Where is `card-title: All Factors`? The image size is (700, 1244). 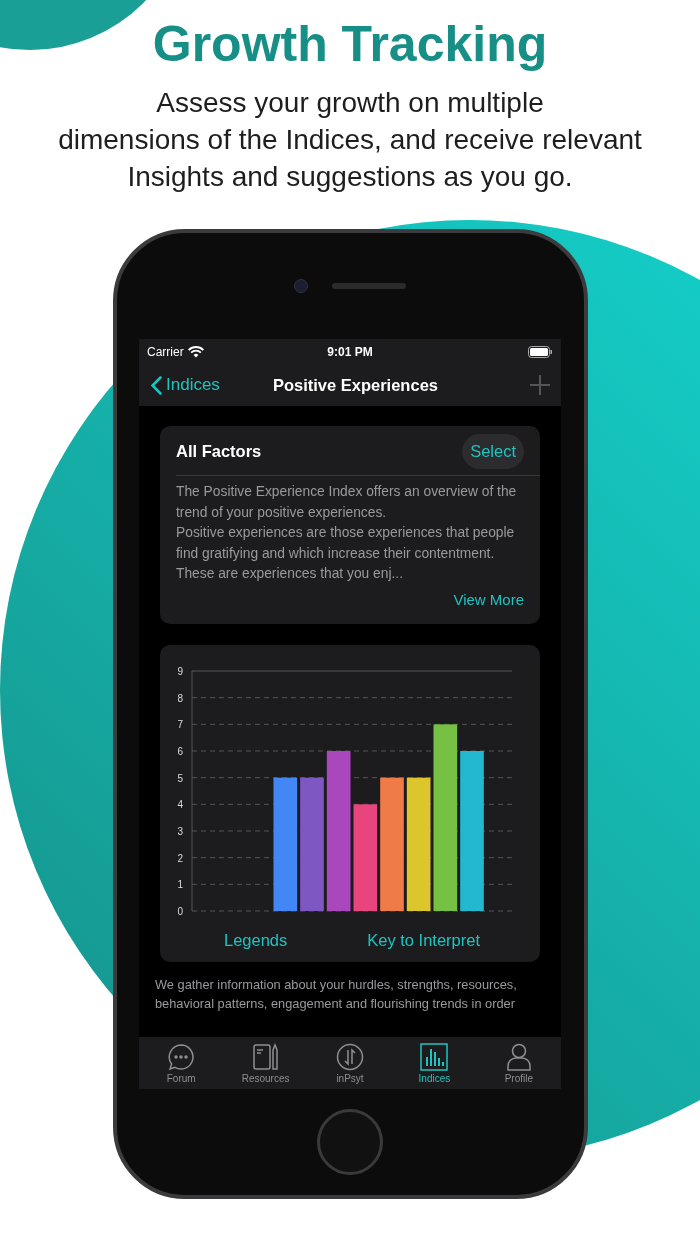 card-title: All Factors is located at coordinates (219, 451).